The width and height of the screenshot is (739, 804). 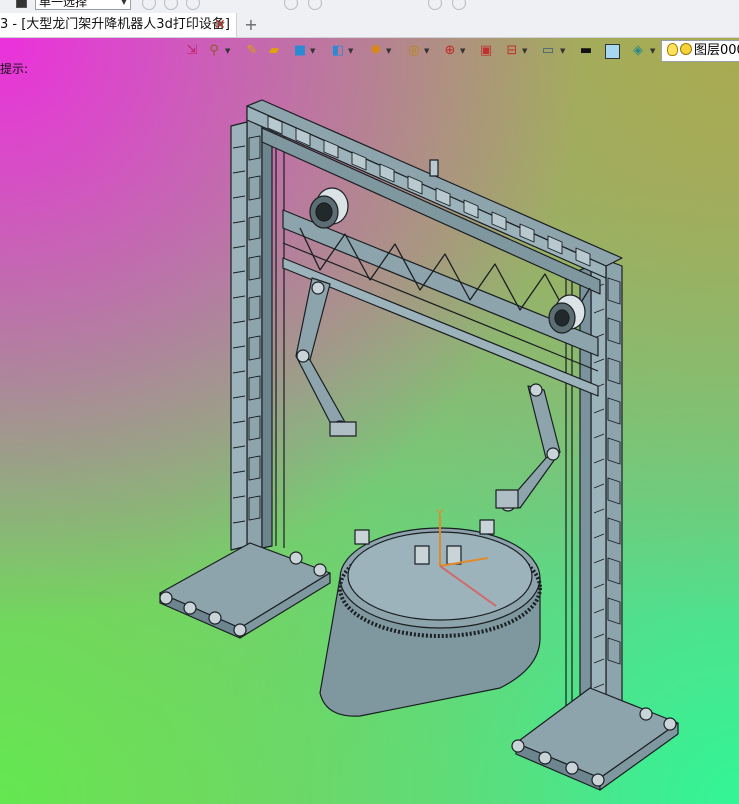 What do you see at coordinates (245, 590) in the screenshot?
I see `left-base` at bounding box center [245, 590].